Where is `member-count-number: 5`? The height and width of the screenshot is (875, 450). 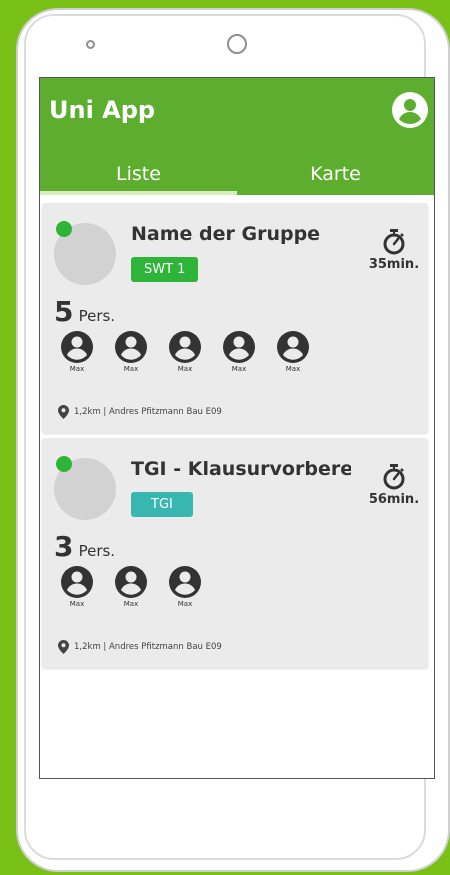
member-count-number: 5 is located at coordinates (64, 311).